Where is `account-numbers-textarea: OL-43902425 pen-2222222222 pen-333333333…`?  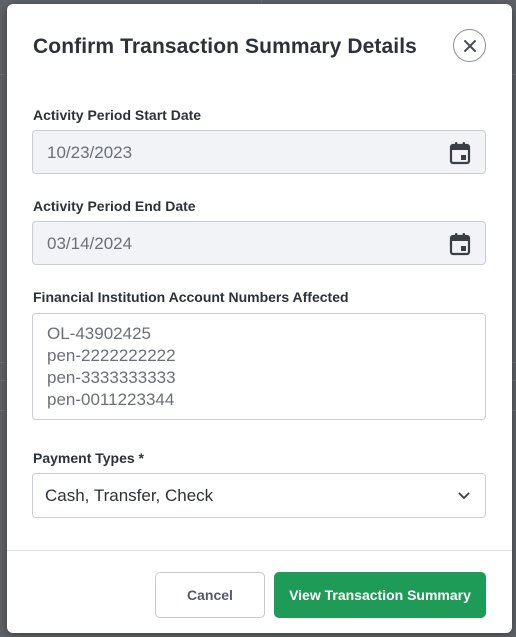
account-numbers-textarea: OL-43902425 pen-2222222222 pen-333333333… is located at coordinates (259, 366).